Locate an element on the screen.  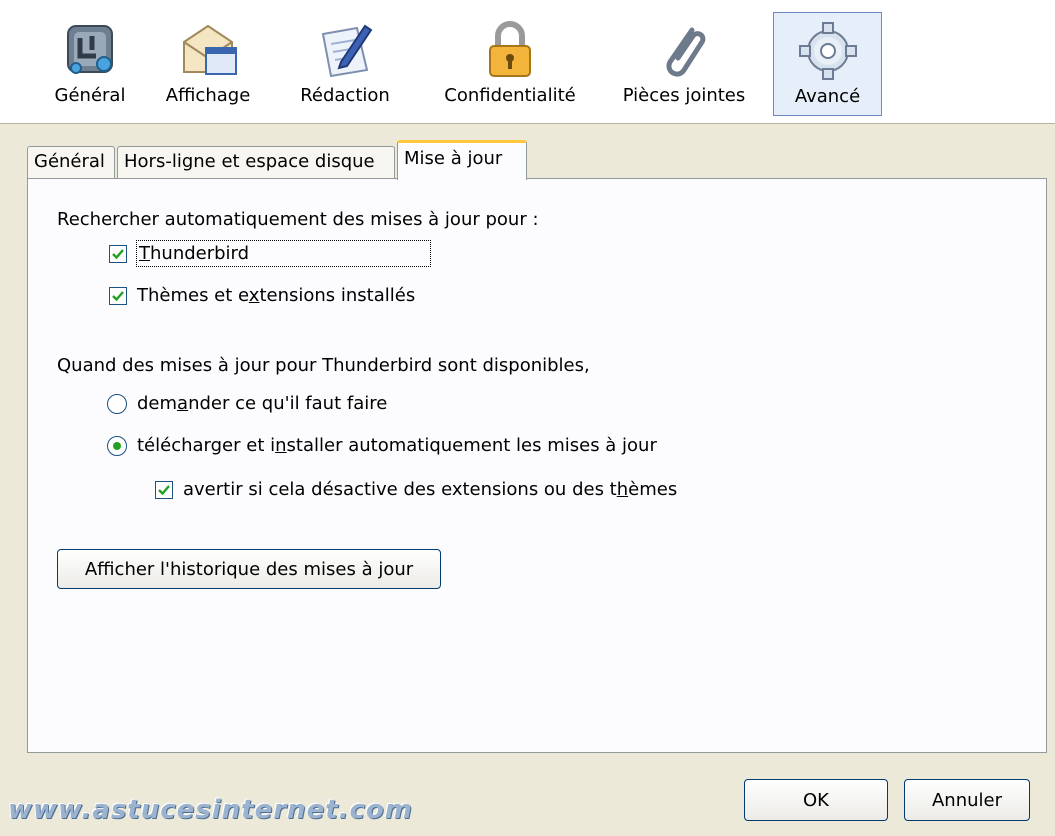
toolbar-separator is located at coordinates (527, 123).